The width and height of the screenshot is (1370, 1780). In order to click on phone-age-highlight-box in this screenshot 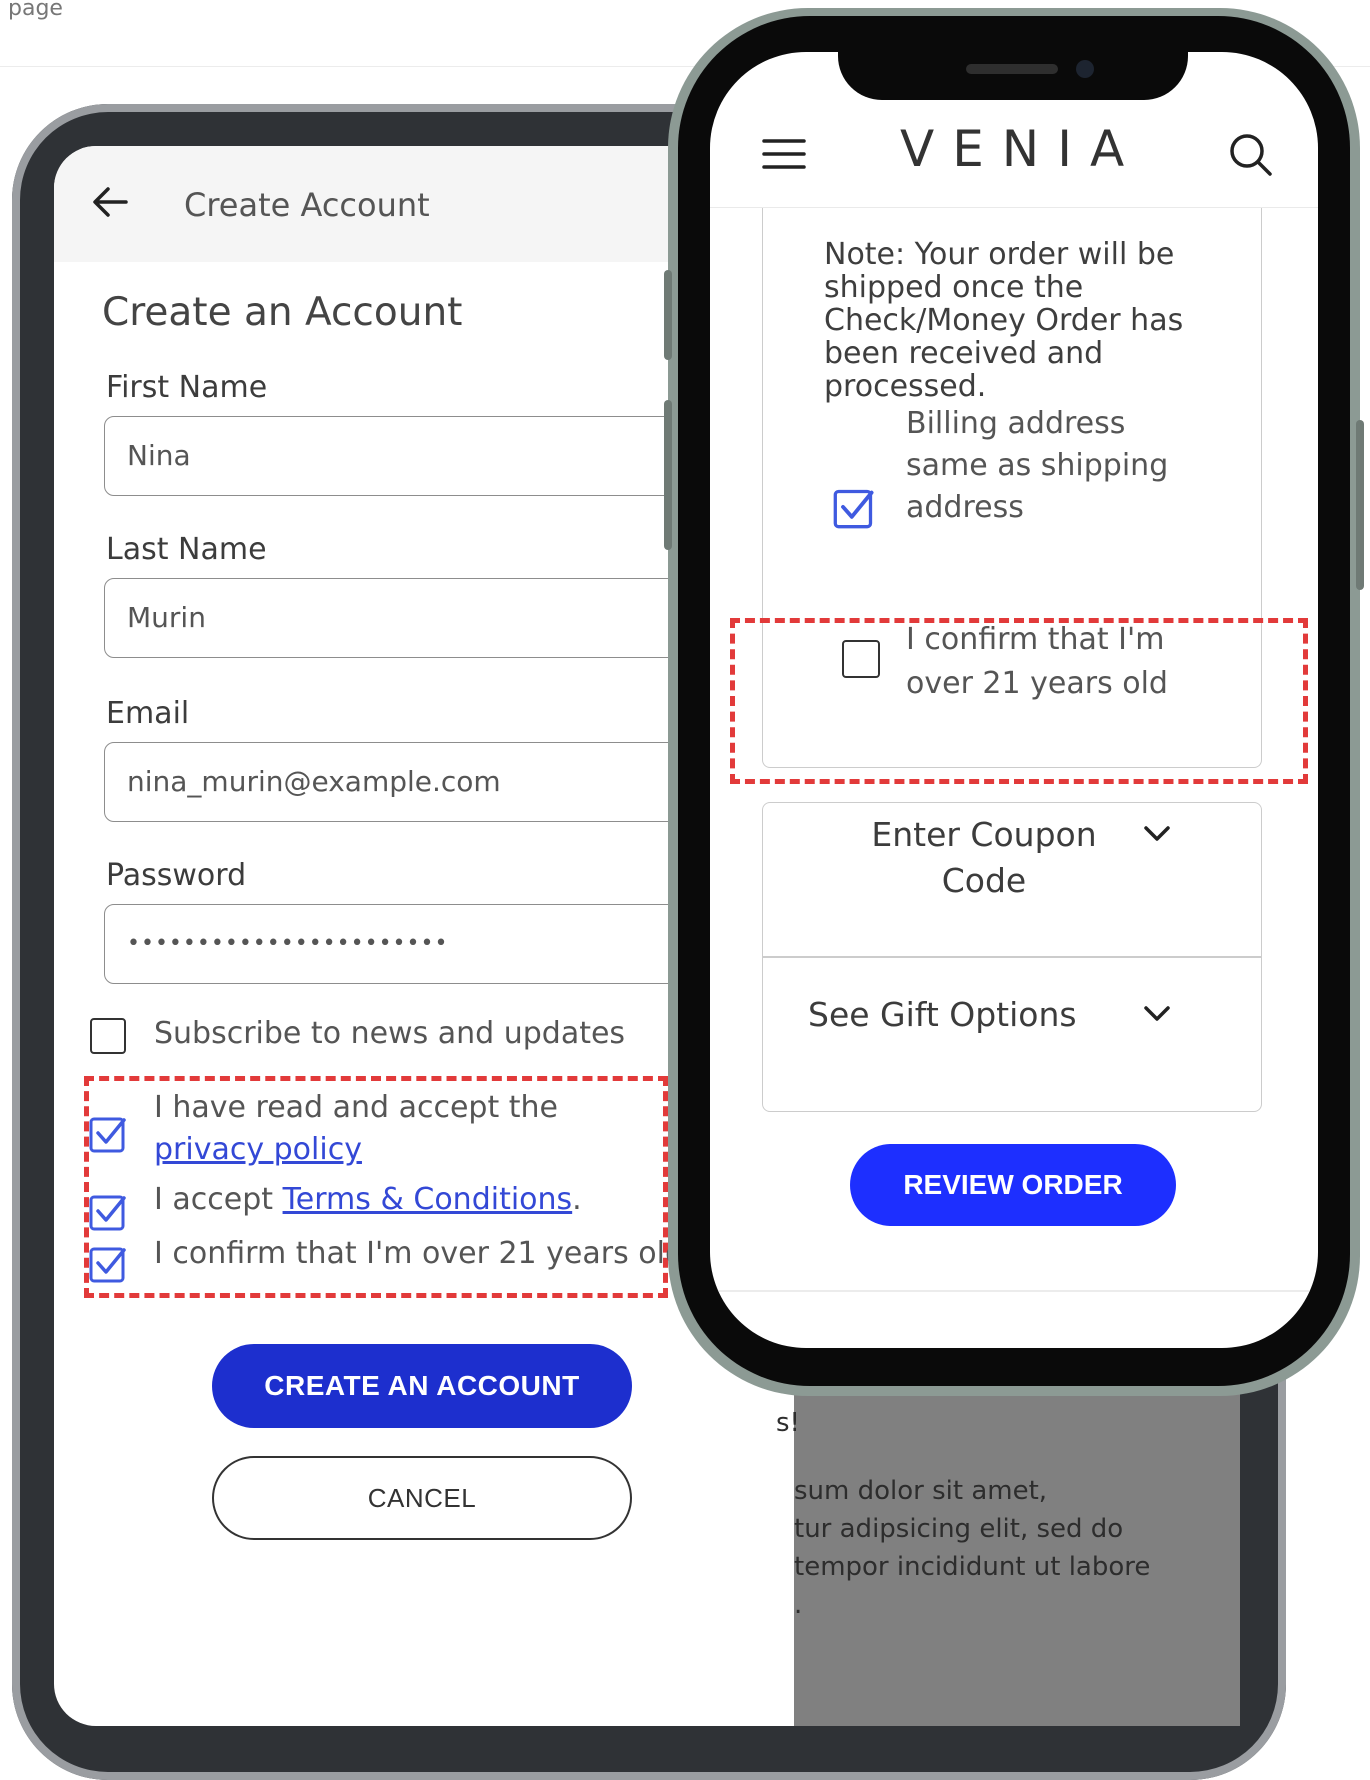, I will do `click(1019, 701)`.